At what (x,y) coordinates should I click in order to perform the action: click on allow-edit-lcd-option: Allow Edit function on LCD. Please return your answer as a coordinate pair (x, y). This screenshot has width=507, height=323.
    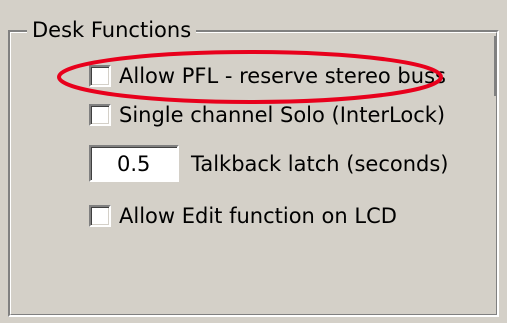
    Looking at the image, I should click on (243, 216).